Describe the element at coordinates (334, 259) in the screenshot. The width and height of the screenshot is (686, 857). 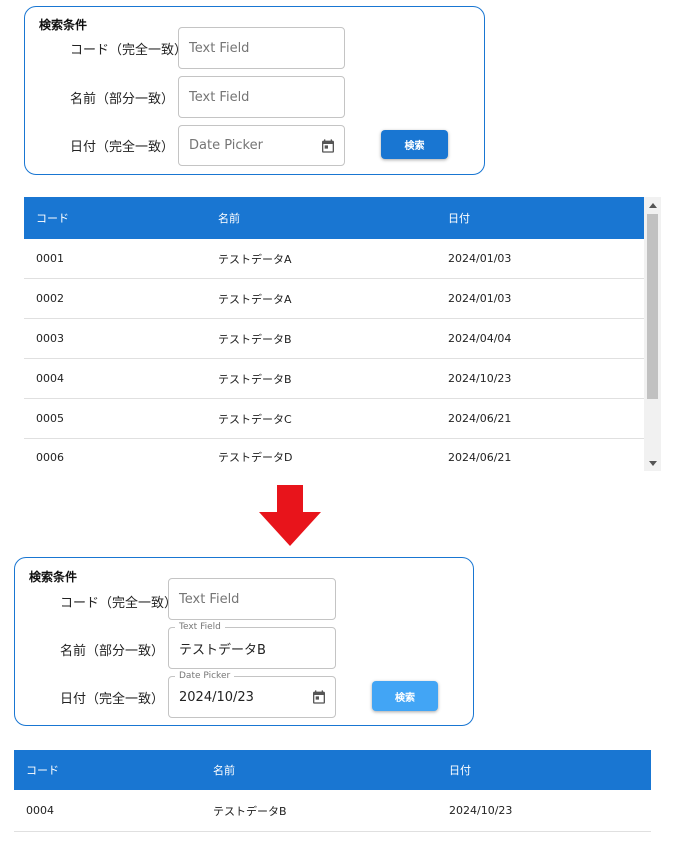
I see `table-row: 0001 テストデータA 2024/01/03` at that location.